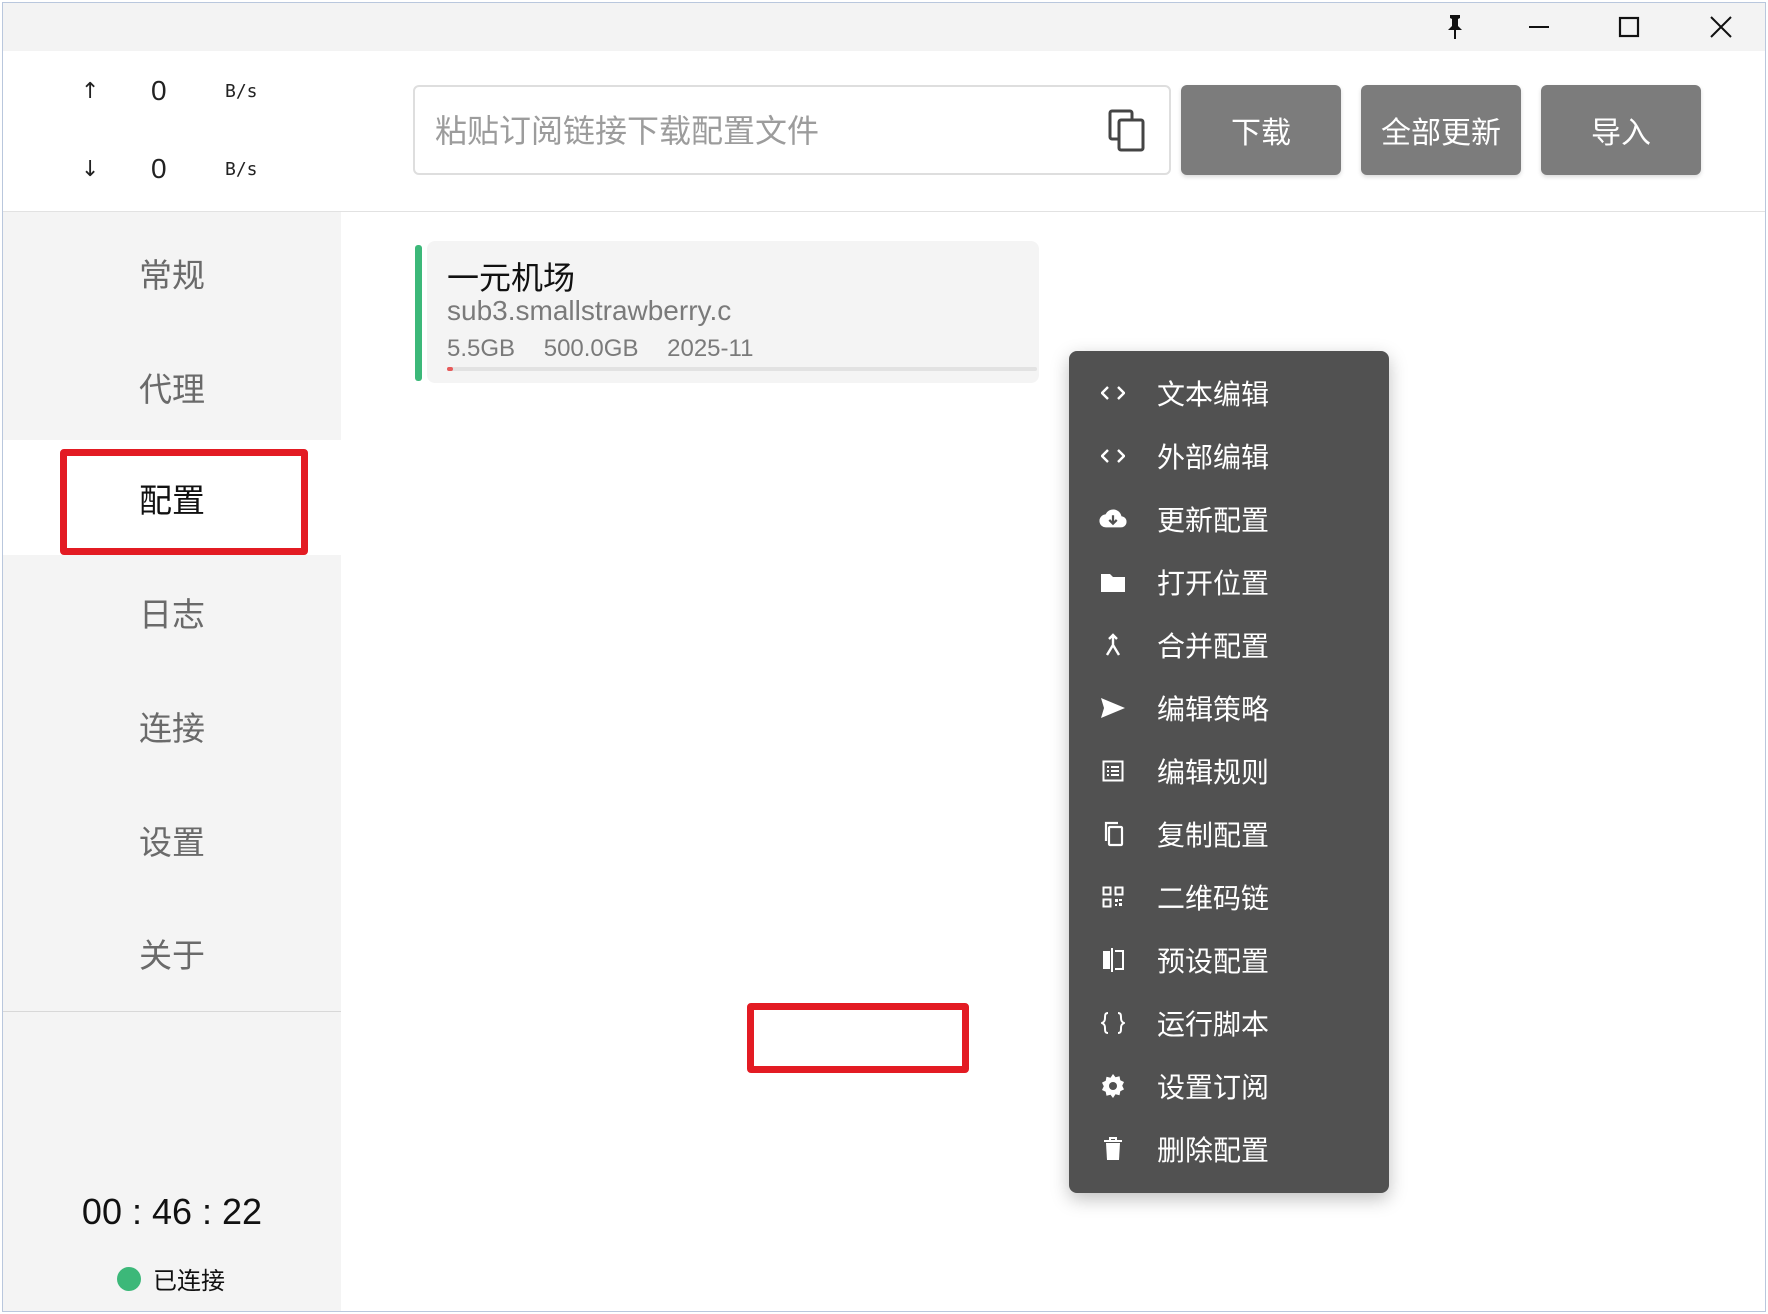 Image resolution: width=1768 pixels, height=1314 pixels. What do you see at coordinates (1113, 834) in the screenshot?
I see `copy-icon` at bounding box center [1113, 834].